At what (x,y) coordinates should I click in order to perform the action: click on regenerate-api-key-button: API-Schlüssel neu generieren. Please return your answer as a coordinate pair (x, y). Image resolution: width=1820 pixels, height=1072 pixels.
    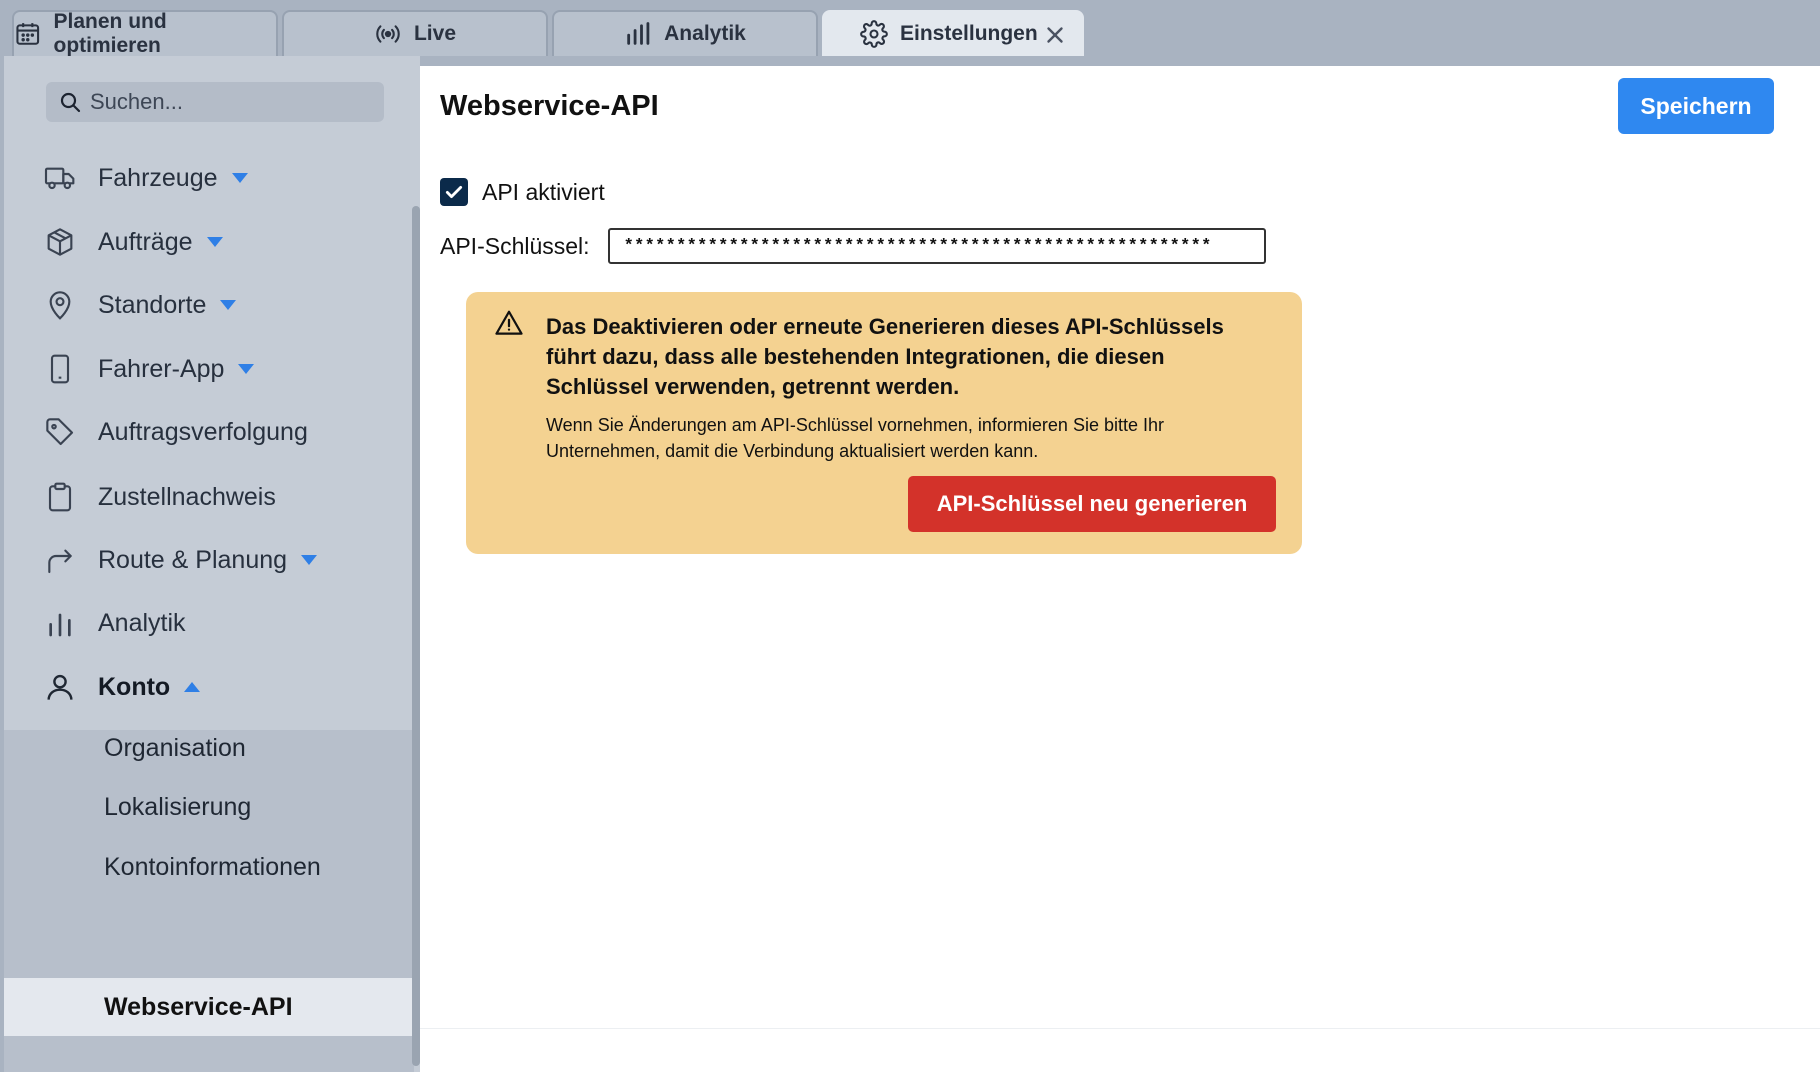
    Looking at the image, I should click on (1092, 504).